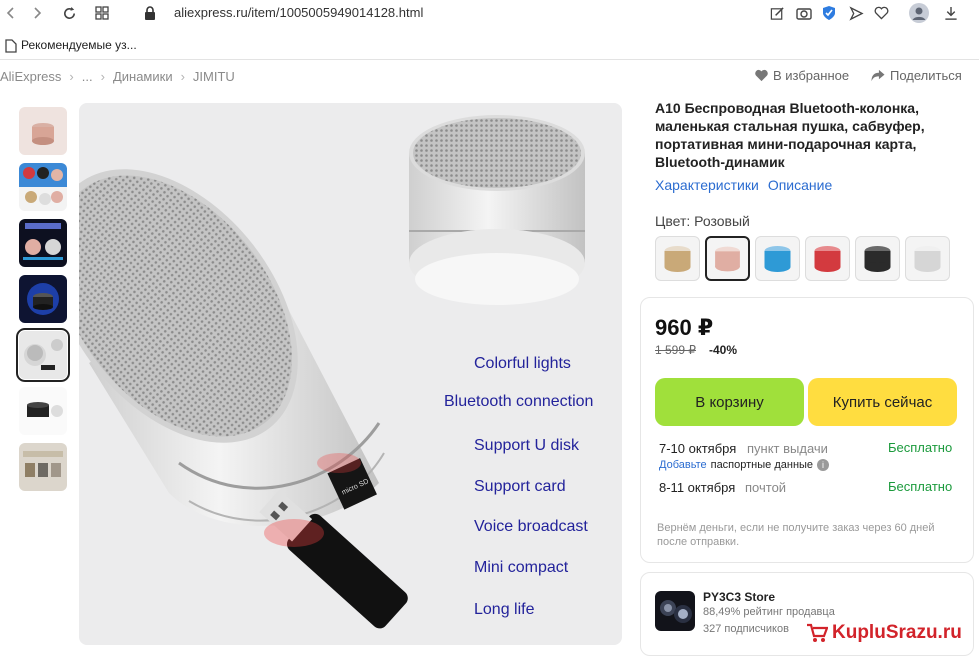  What do you see at coordinates (739, 597) in the screenshot?
I see `store-name: PY3C3 Store` at bounding box center [739, 597].